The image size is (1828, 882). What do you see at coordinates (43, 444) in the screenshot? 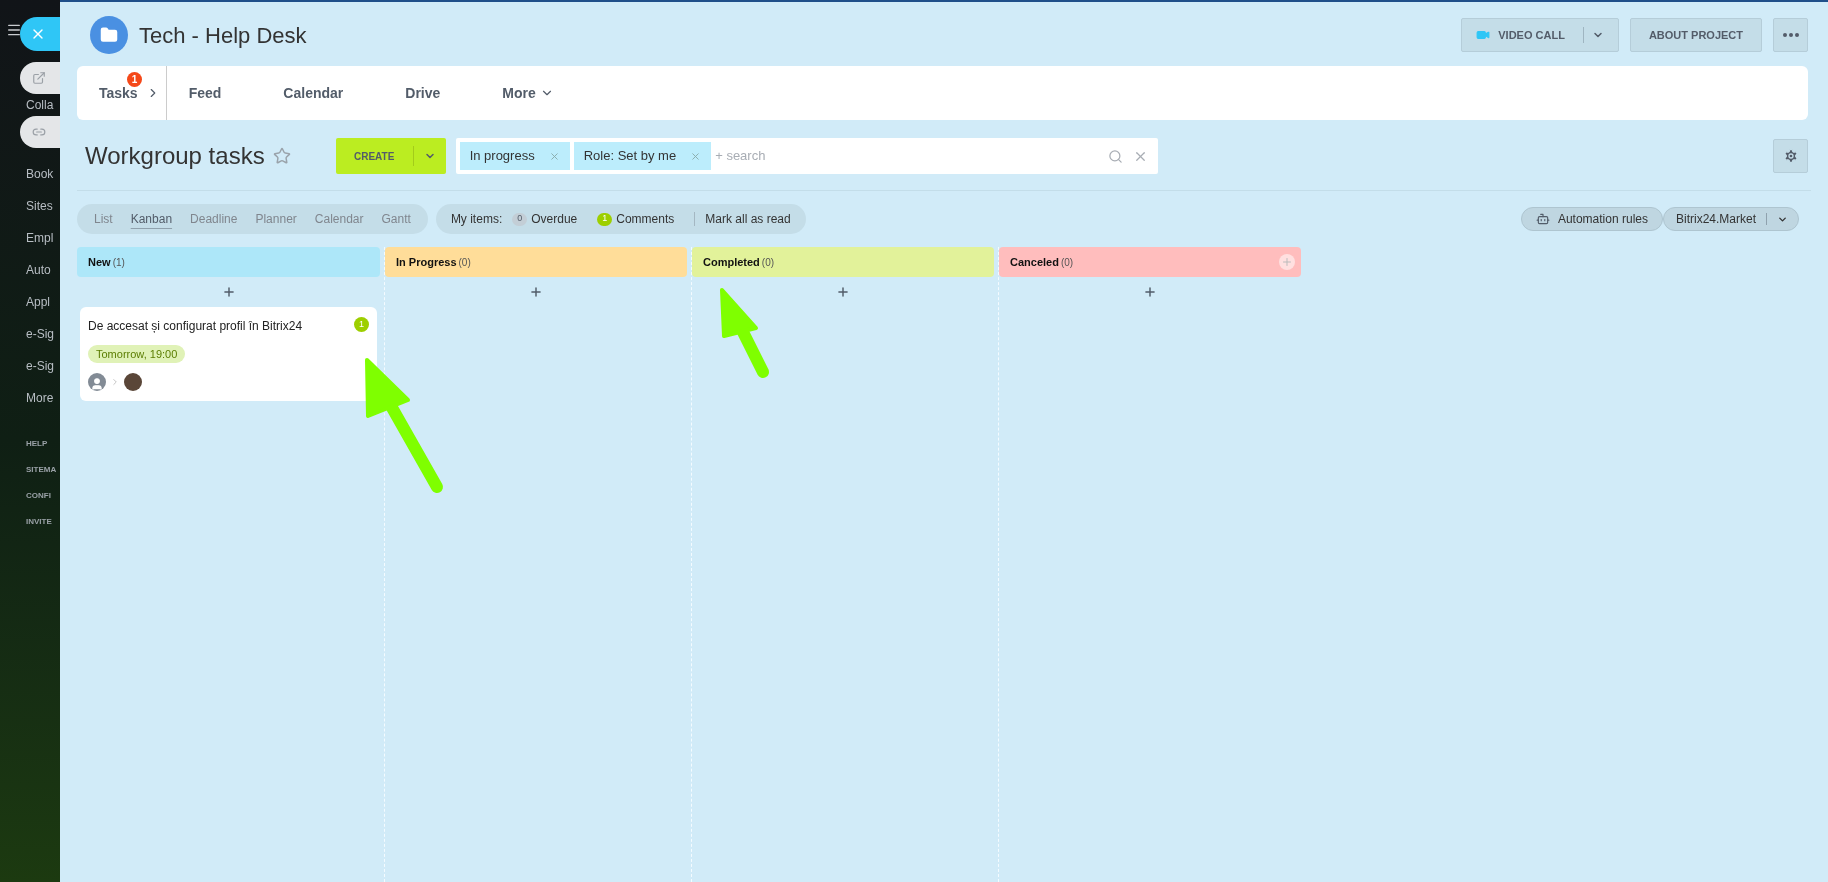
I see `sidebar-footer-link: HELP` at bounding box center [43, 444].